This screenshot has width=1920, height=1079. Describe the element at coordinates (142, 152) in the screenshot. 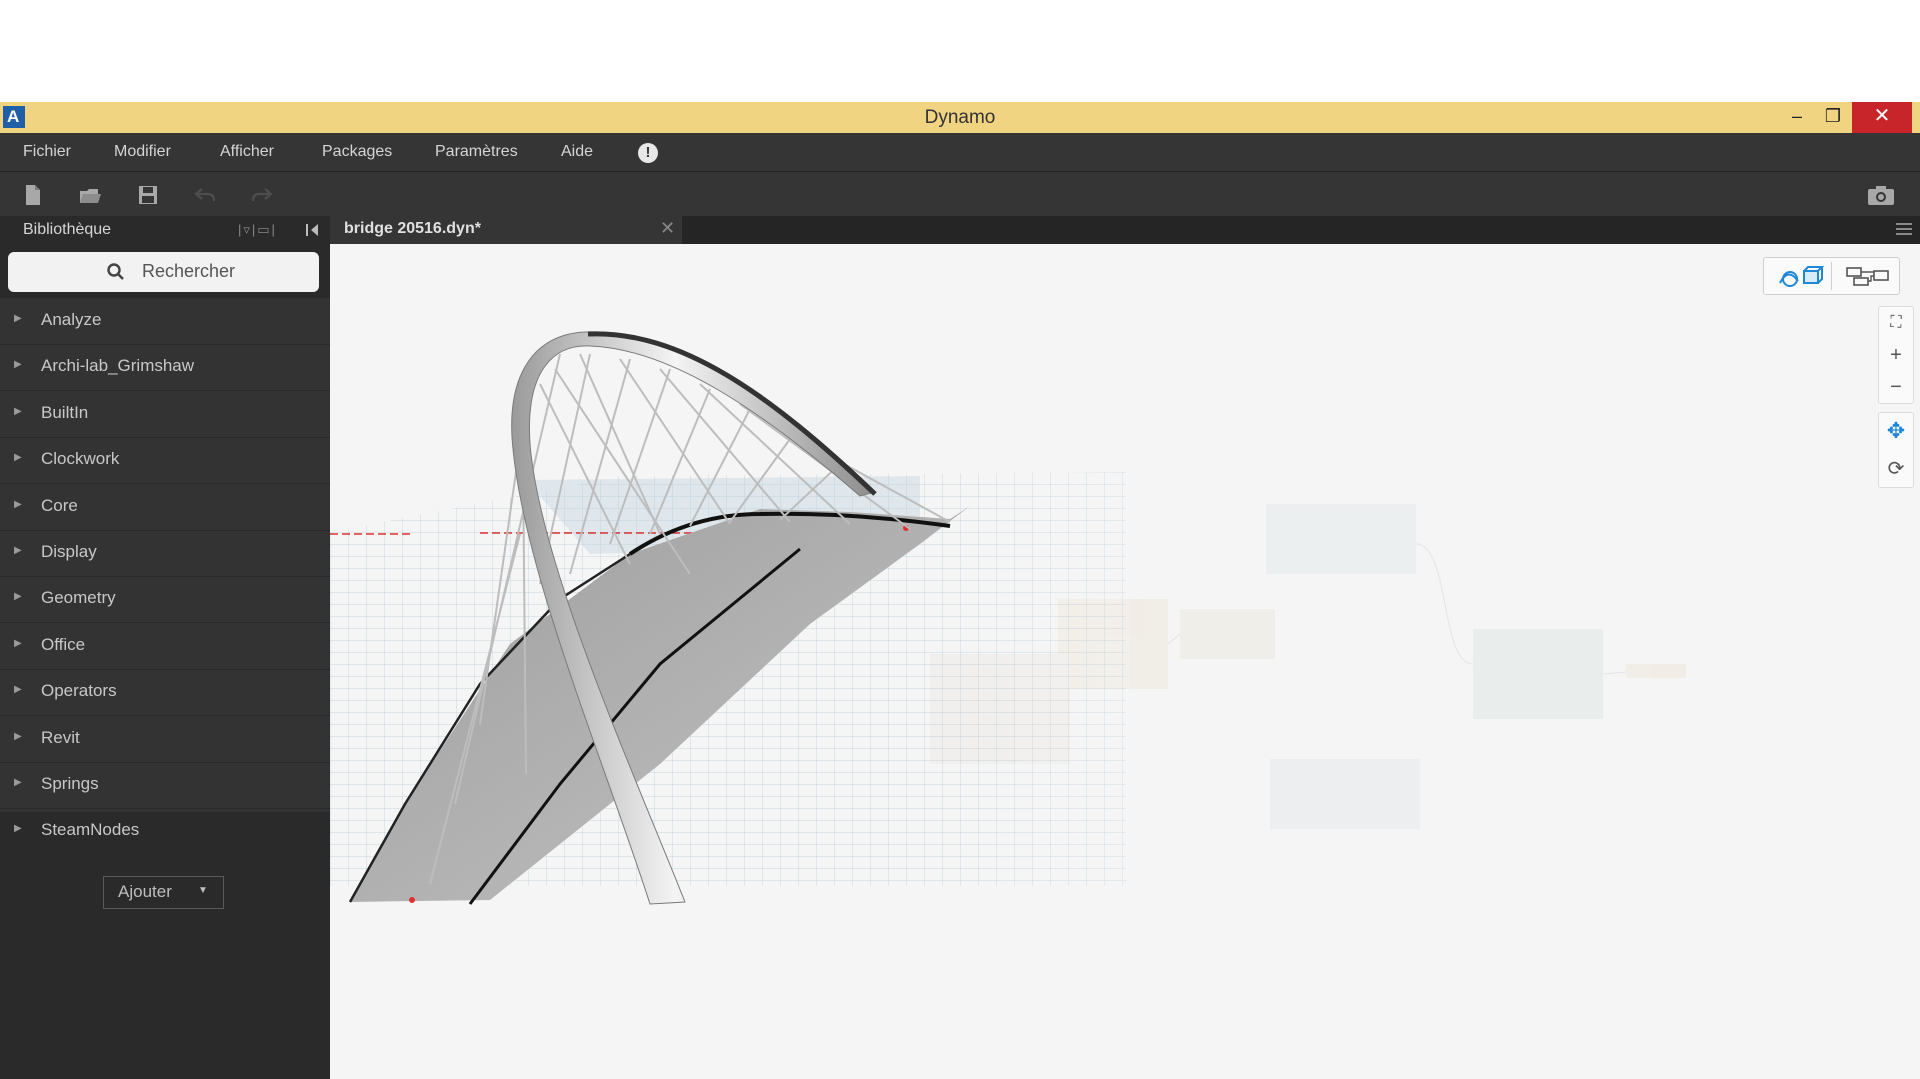

I see `menu-modifier: Modifier` at that location.